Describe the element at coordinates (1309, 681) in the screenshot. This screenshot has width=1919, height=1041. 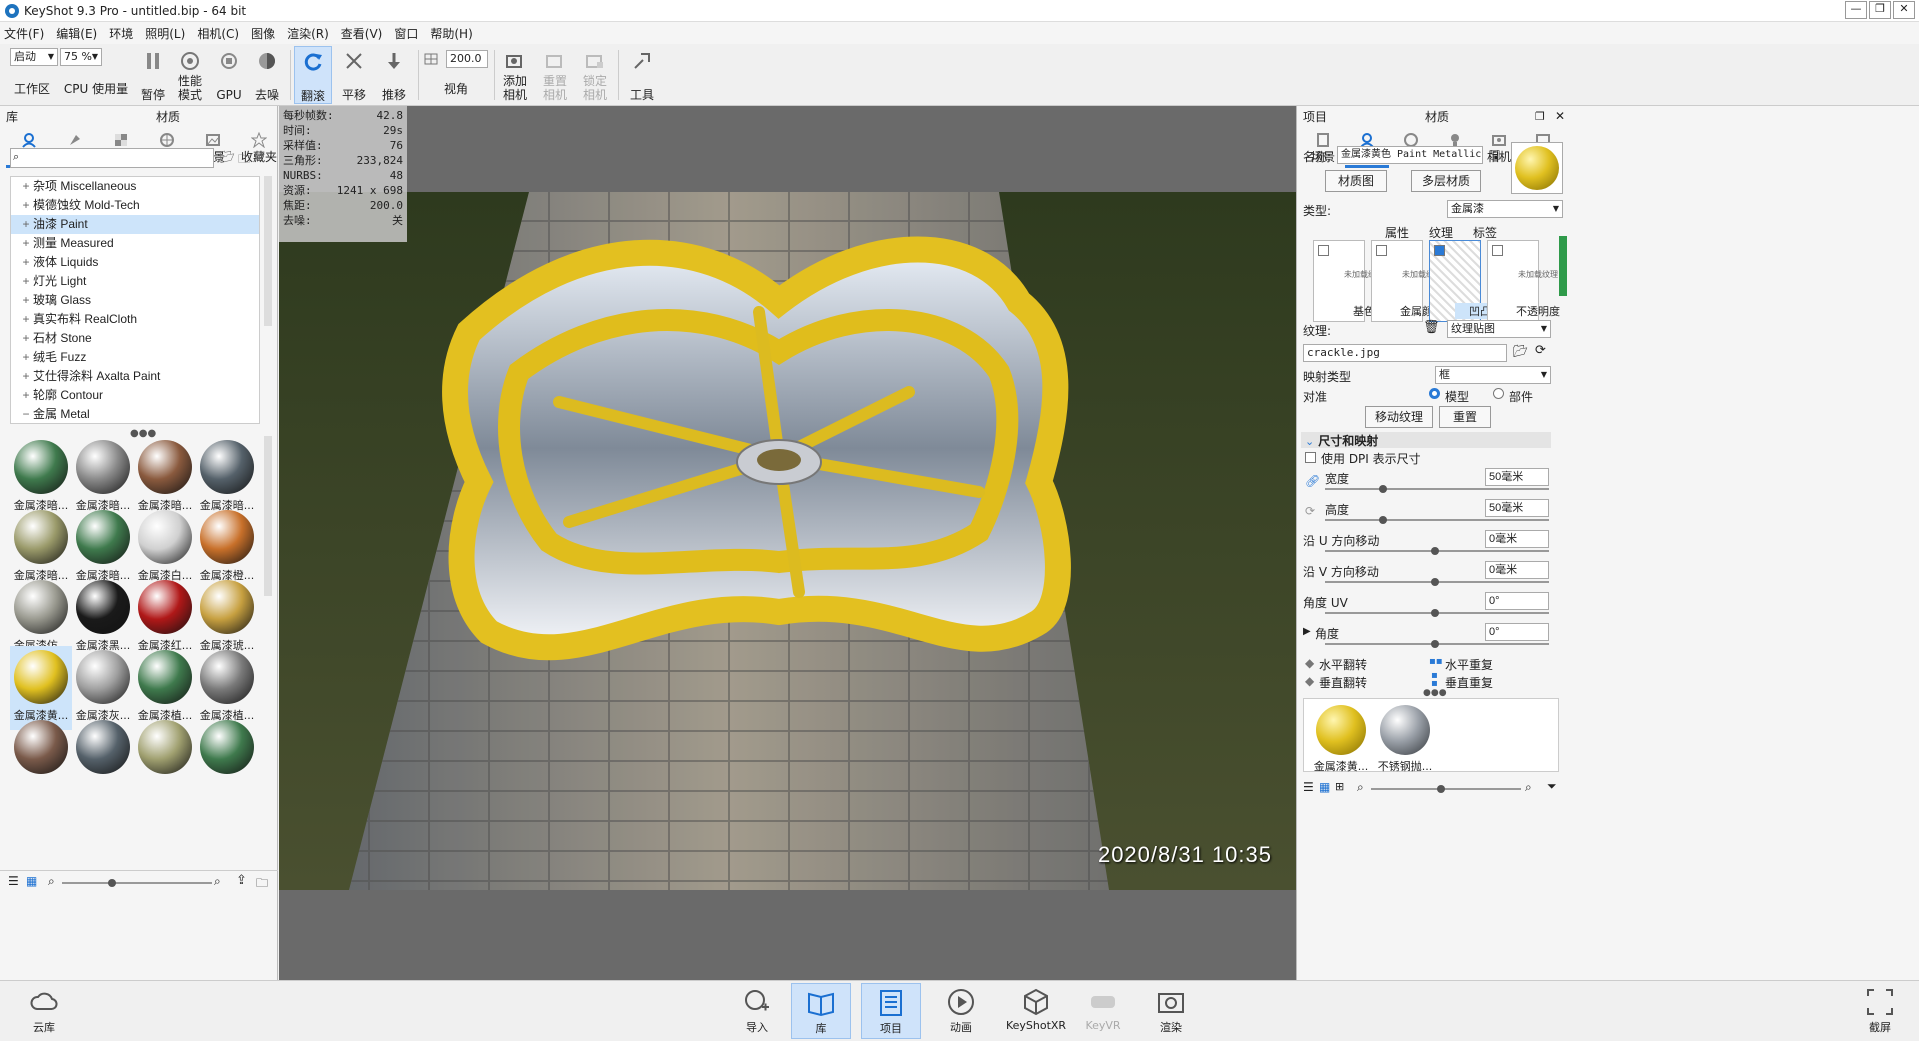
I see `flip-vertical-icon: ◆` at that location.